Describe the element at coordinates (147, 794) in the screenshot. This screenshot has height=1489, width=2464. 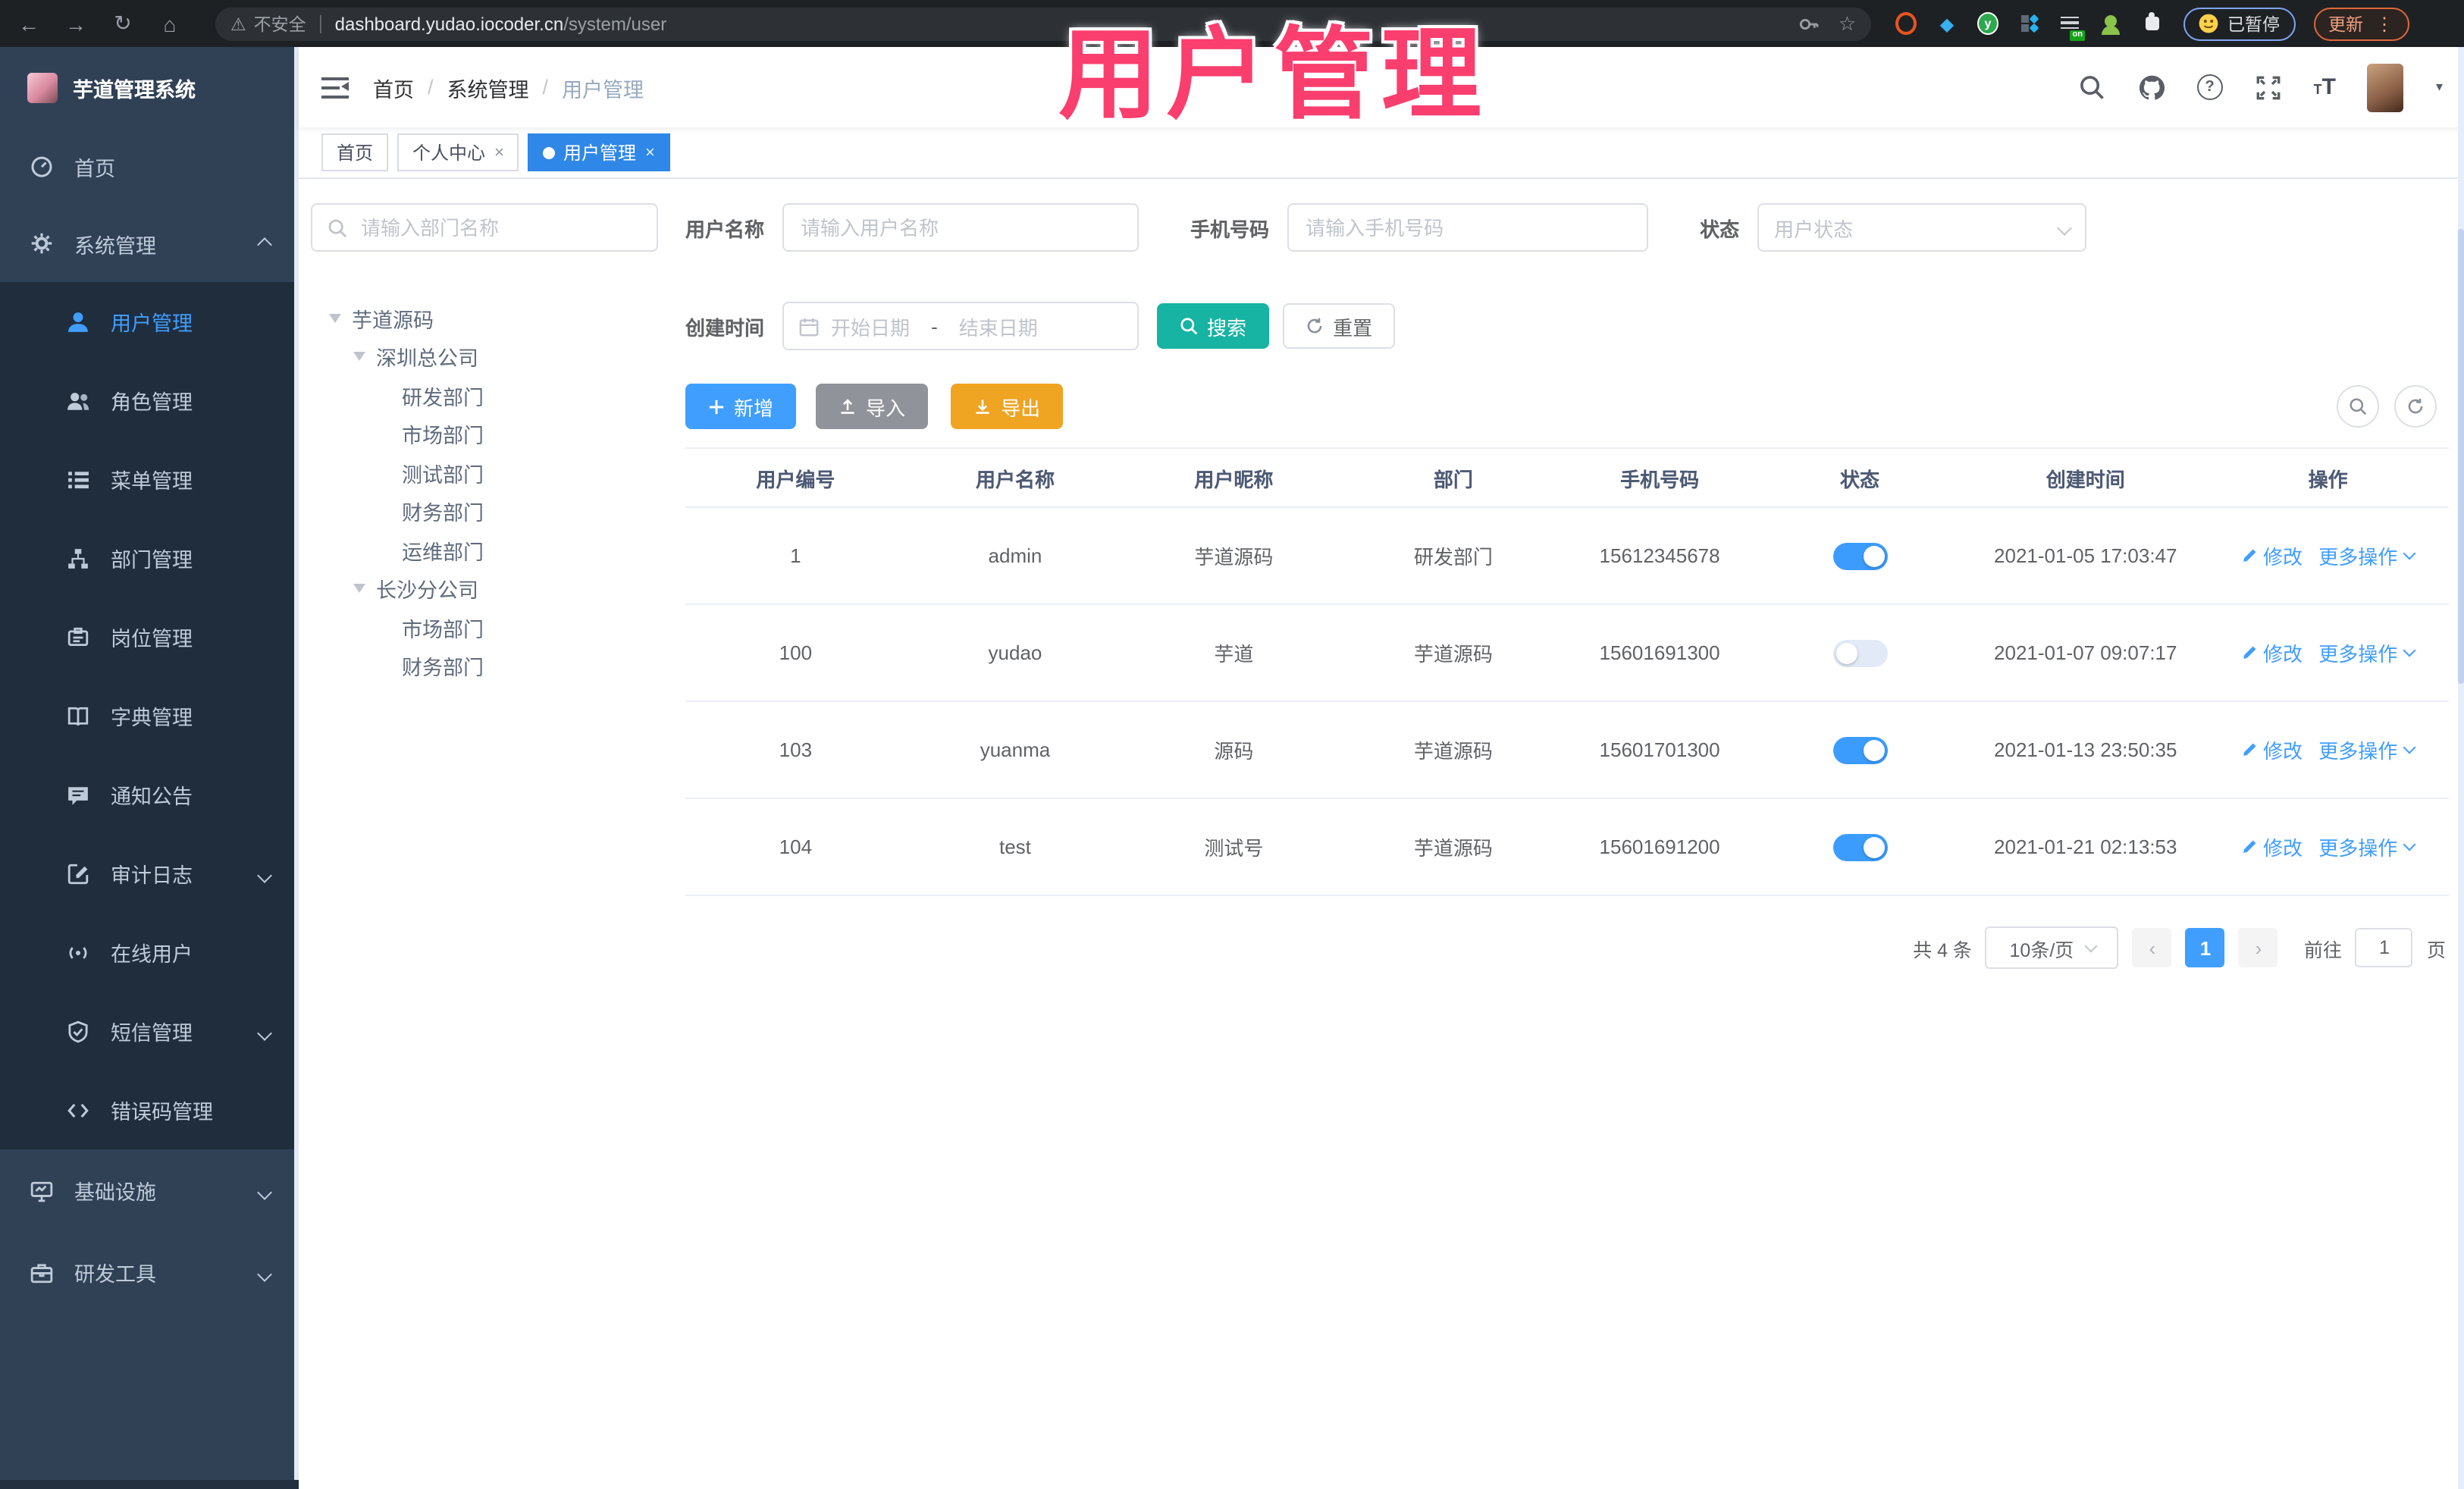
I see `sidebar-item-notice: 通知公告` at that location.